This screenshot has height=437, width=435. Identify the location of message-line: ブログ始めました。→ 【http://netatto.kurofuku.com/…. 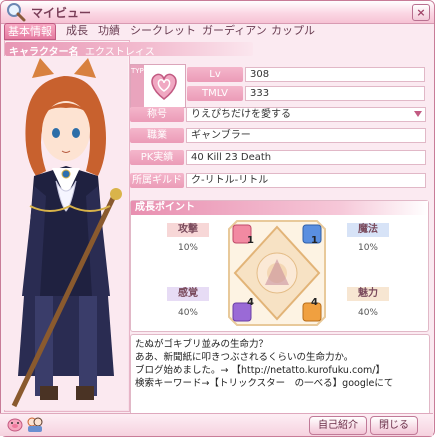
(260, 370).